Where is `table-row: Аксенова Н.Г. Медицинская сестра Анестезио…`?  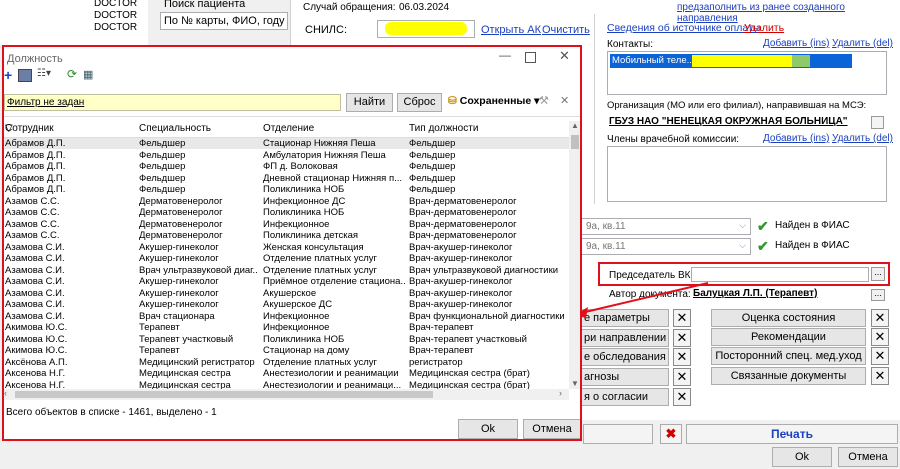 table-row: Аксенова Н.Г. Медицинская сестра Анестезио… is located at coordinates (286, 373).